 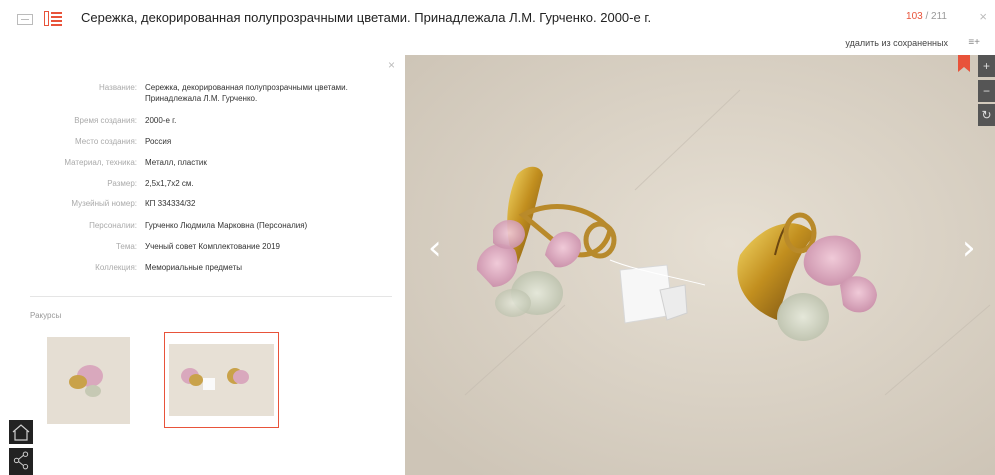 What do you see at coordinates (53, 18) in the screenshot?
I see `list-view-icon` at bounding box center [53, 18].